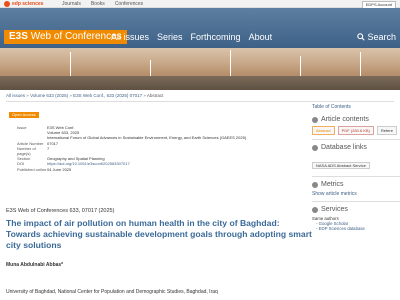 The height and width of the screenshot is (300, 400). What do you see at coordinates (34, 265) in the screenshot?
I see `author-name: Muna Abdulnabi Abbas*` at bounding box center [34, 265].